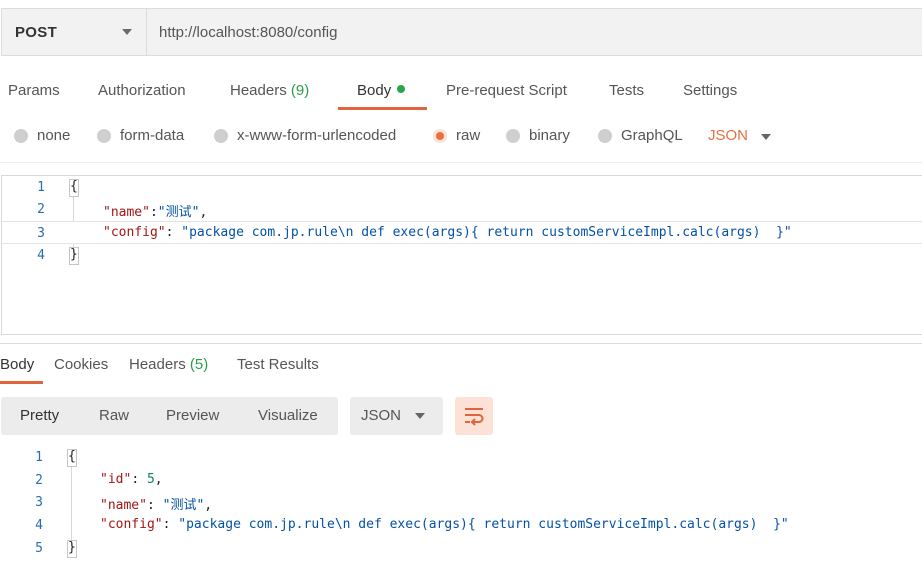  Describe the element at coordinates (142, 90) in the screenshot. I see `tab-authorization: Authorization` at that location.